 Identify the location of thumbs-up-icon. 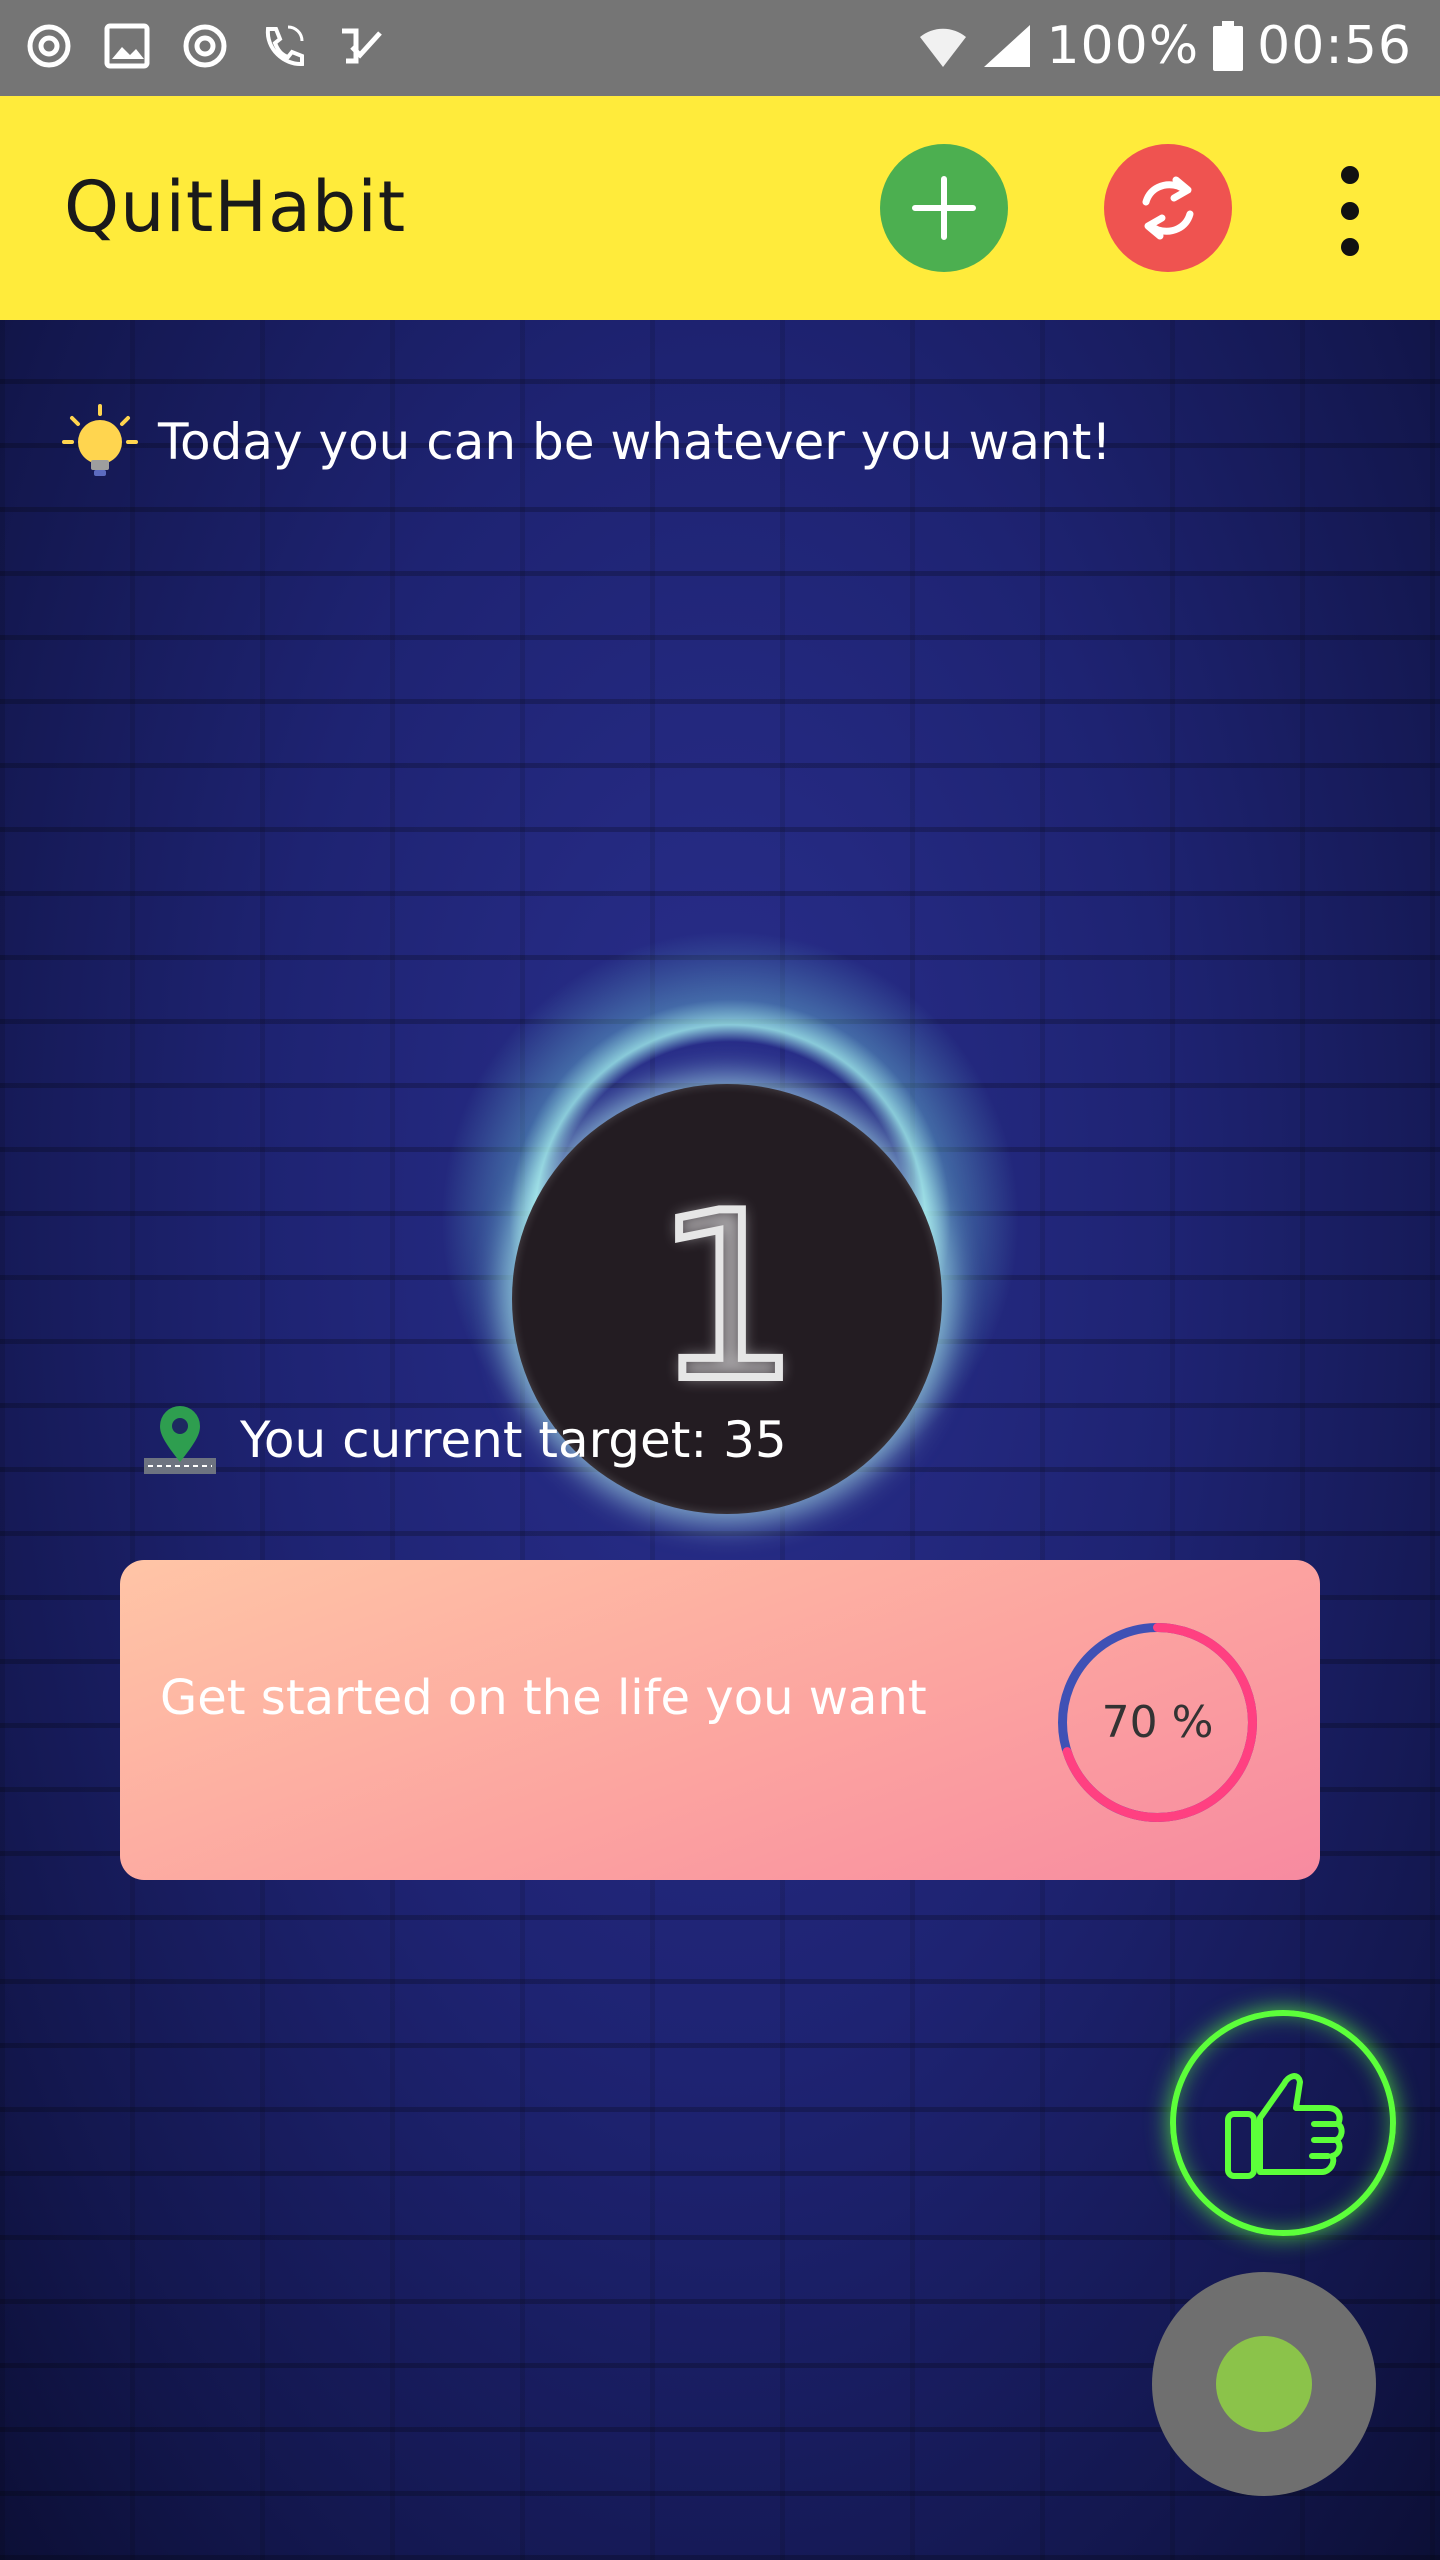
(1285, 2126).